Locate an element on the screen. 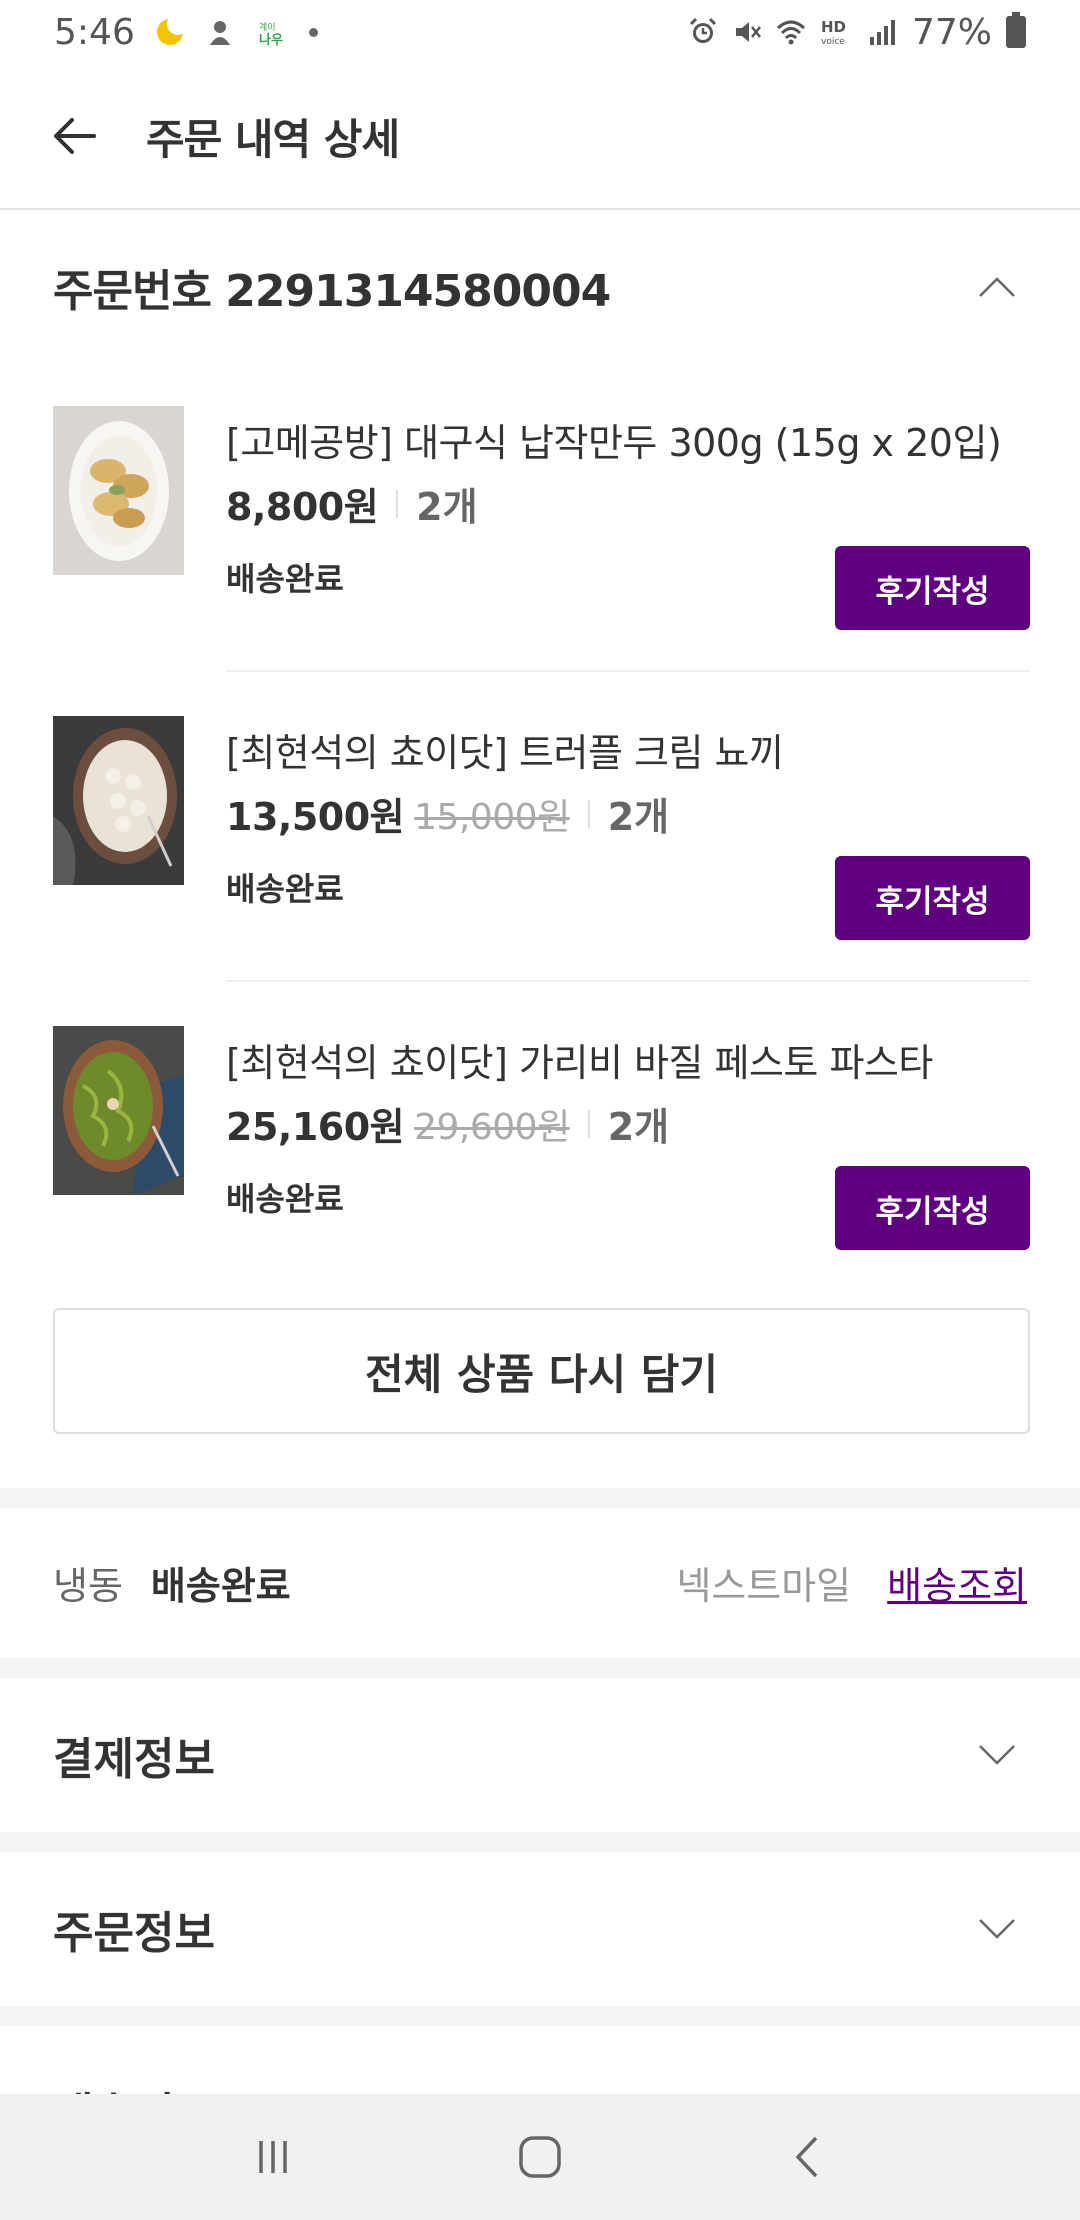  payment-info-section: 결제정보 is located at coordinates (540, 1755).